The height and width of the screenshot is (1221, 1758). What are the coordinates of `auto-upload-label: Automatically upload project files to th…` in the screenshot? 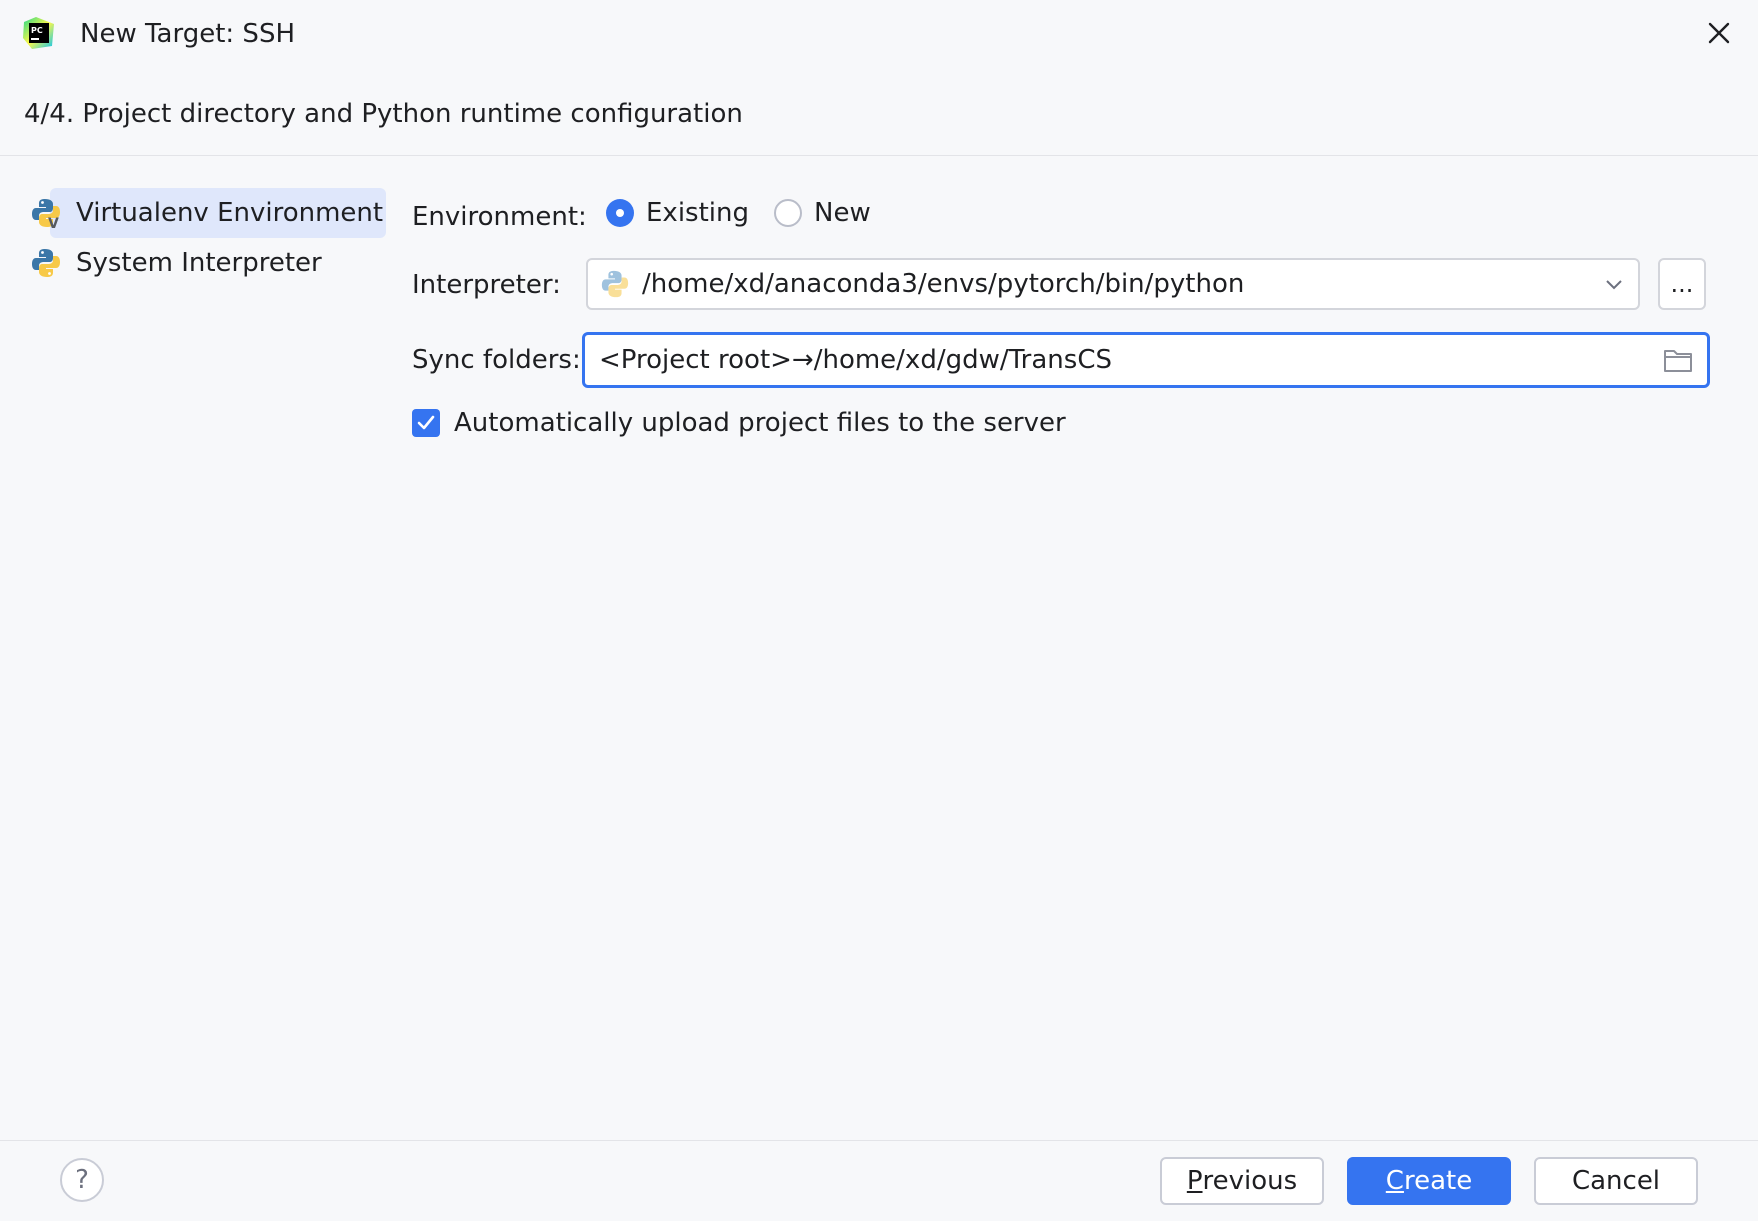 It's located at (760, 423).